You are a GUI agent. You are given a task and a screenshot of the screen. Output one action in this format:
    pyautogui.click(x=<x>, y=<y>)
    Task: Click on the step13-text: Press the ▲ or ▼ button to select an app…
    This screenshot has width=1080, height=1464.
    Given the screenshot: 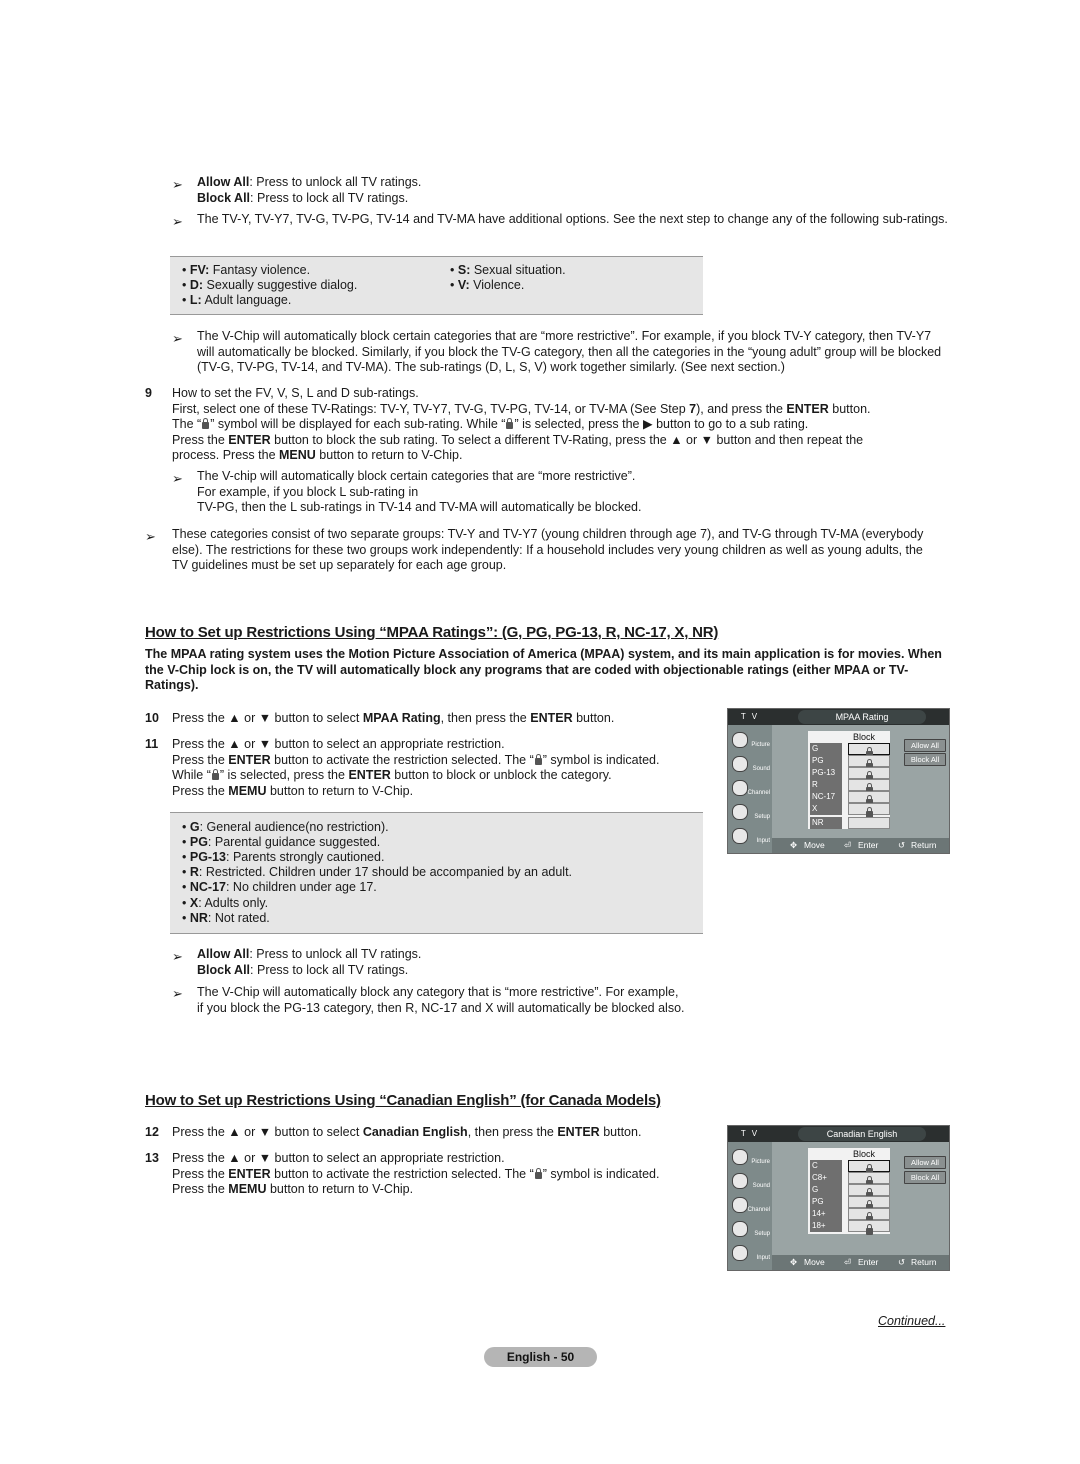 What is the action you would take?
    pyautogui.click(x=416, y=1173)
    